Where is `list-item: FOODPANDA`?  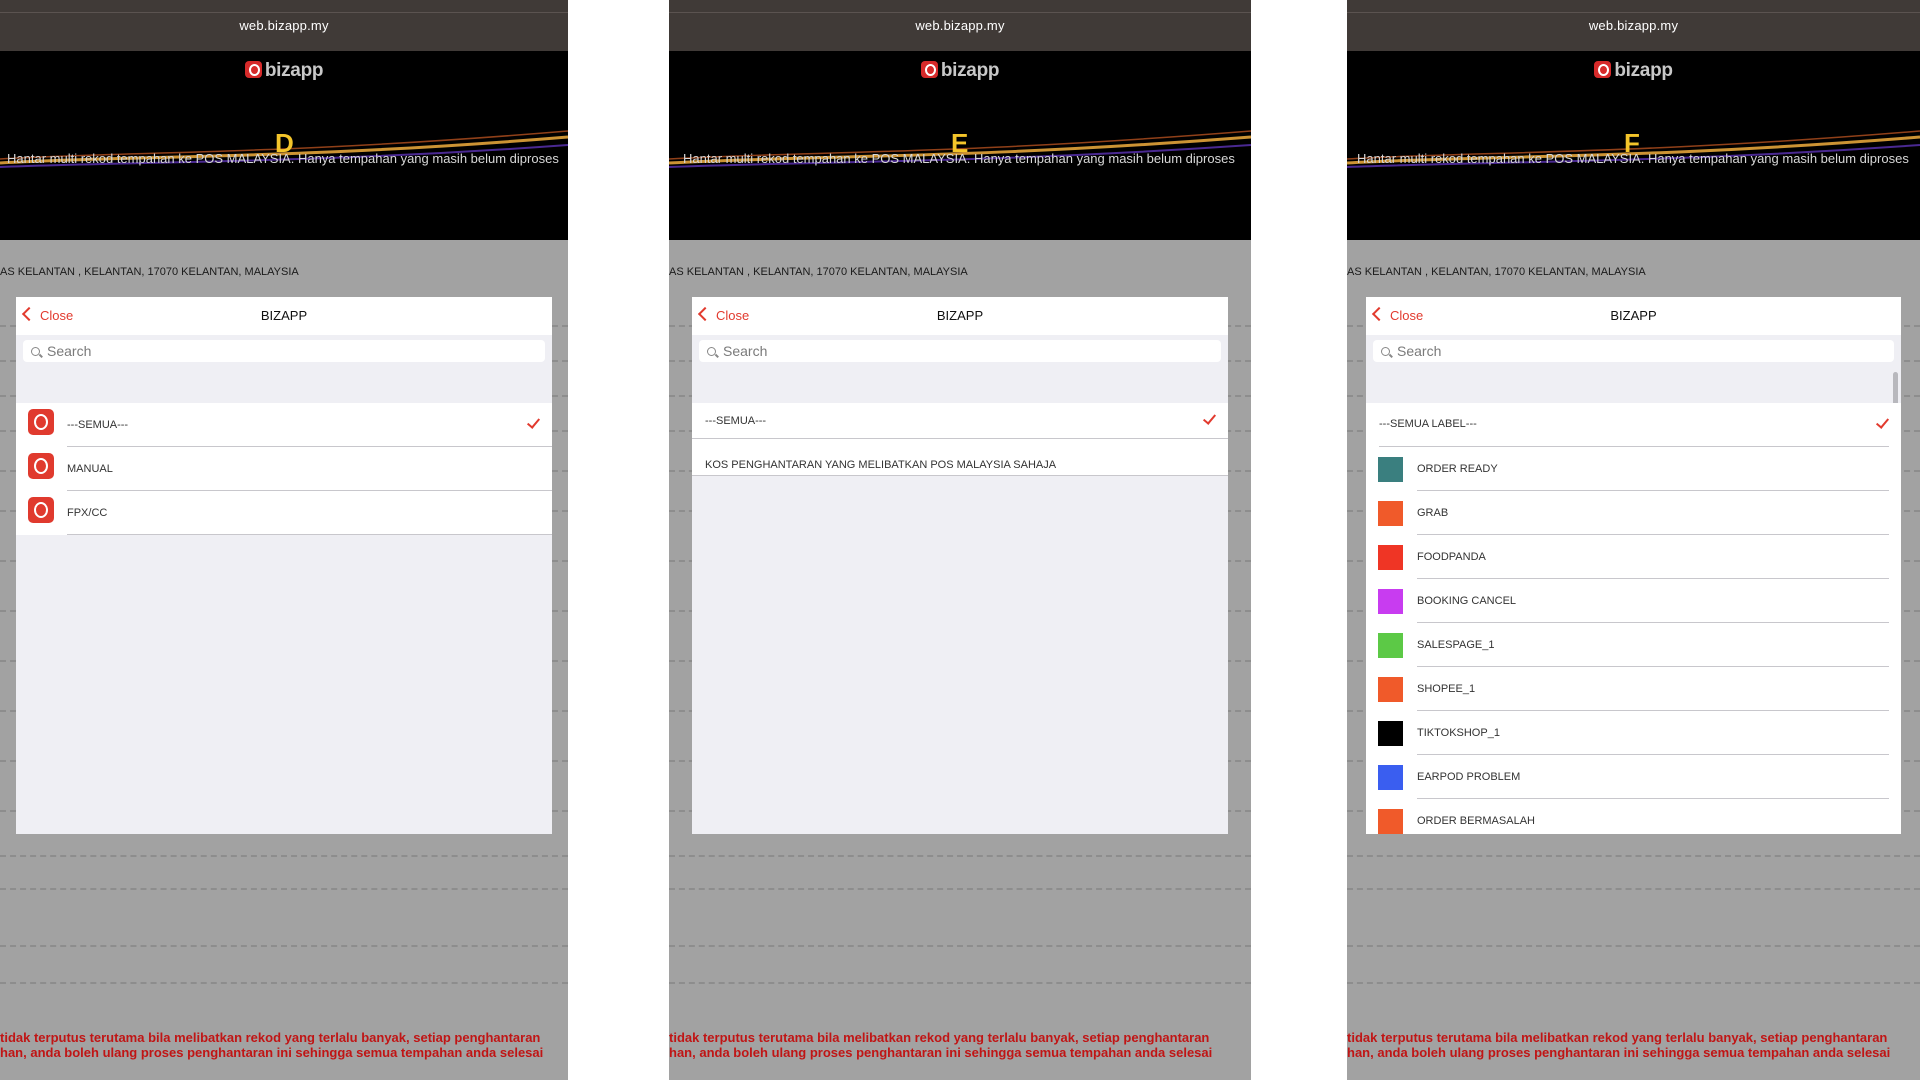 list-item: FOODPANDA is located at coordinates (1633, 557).